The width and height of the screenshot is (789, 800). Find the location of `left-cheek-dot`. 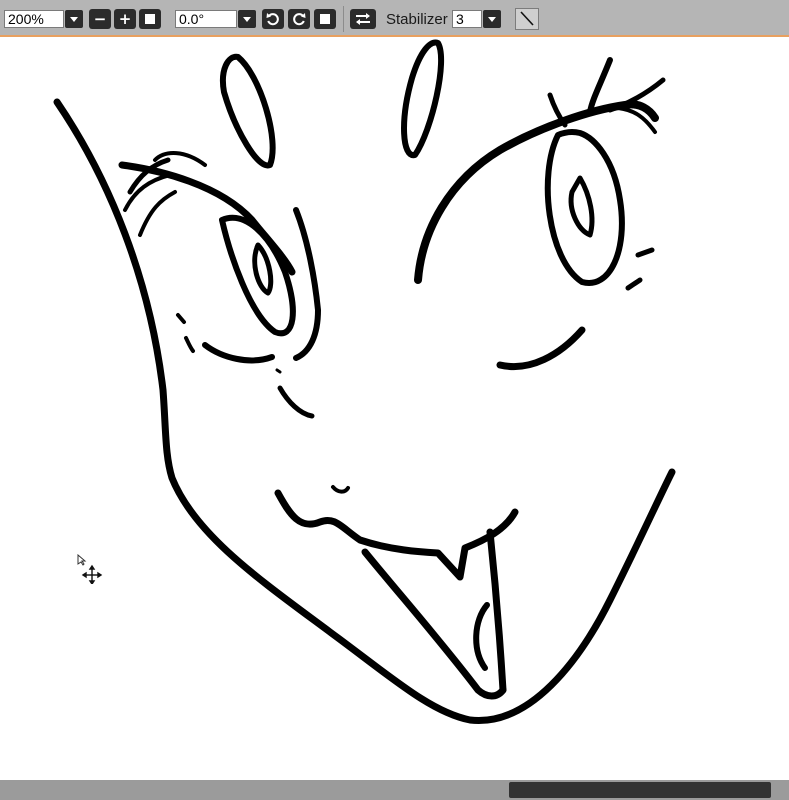

left-cheek-dot is located at coordinates (278, 371).